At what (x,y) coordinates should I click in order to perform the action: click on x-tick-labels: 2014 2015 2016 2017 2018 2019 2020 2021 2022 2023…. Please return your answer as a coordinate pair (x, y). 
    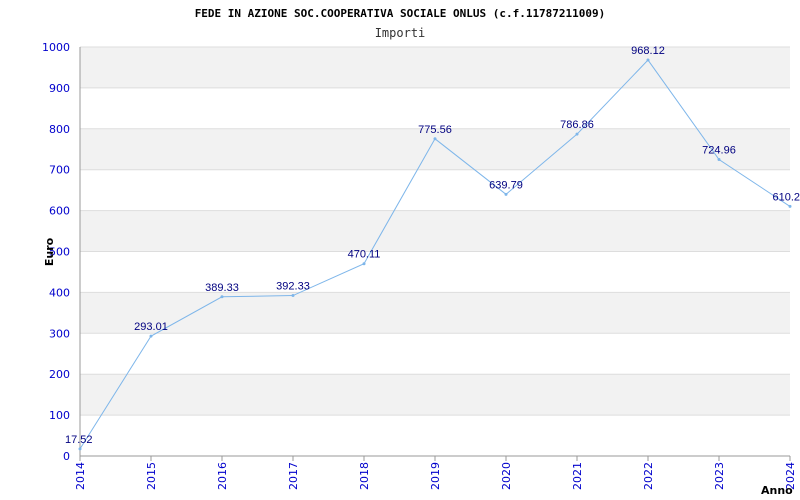
    Looking at the image, I should click on (435, 473).